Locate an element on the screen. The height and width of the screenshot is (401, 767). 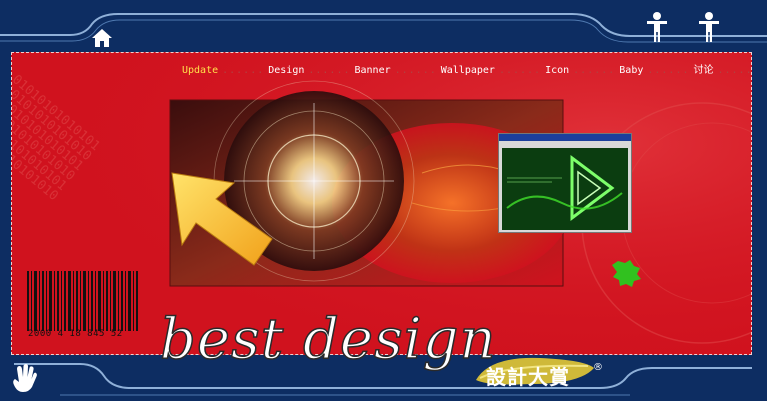
green-graphic is located at coordinates (565, 189).